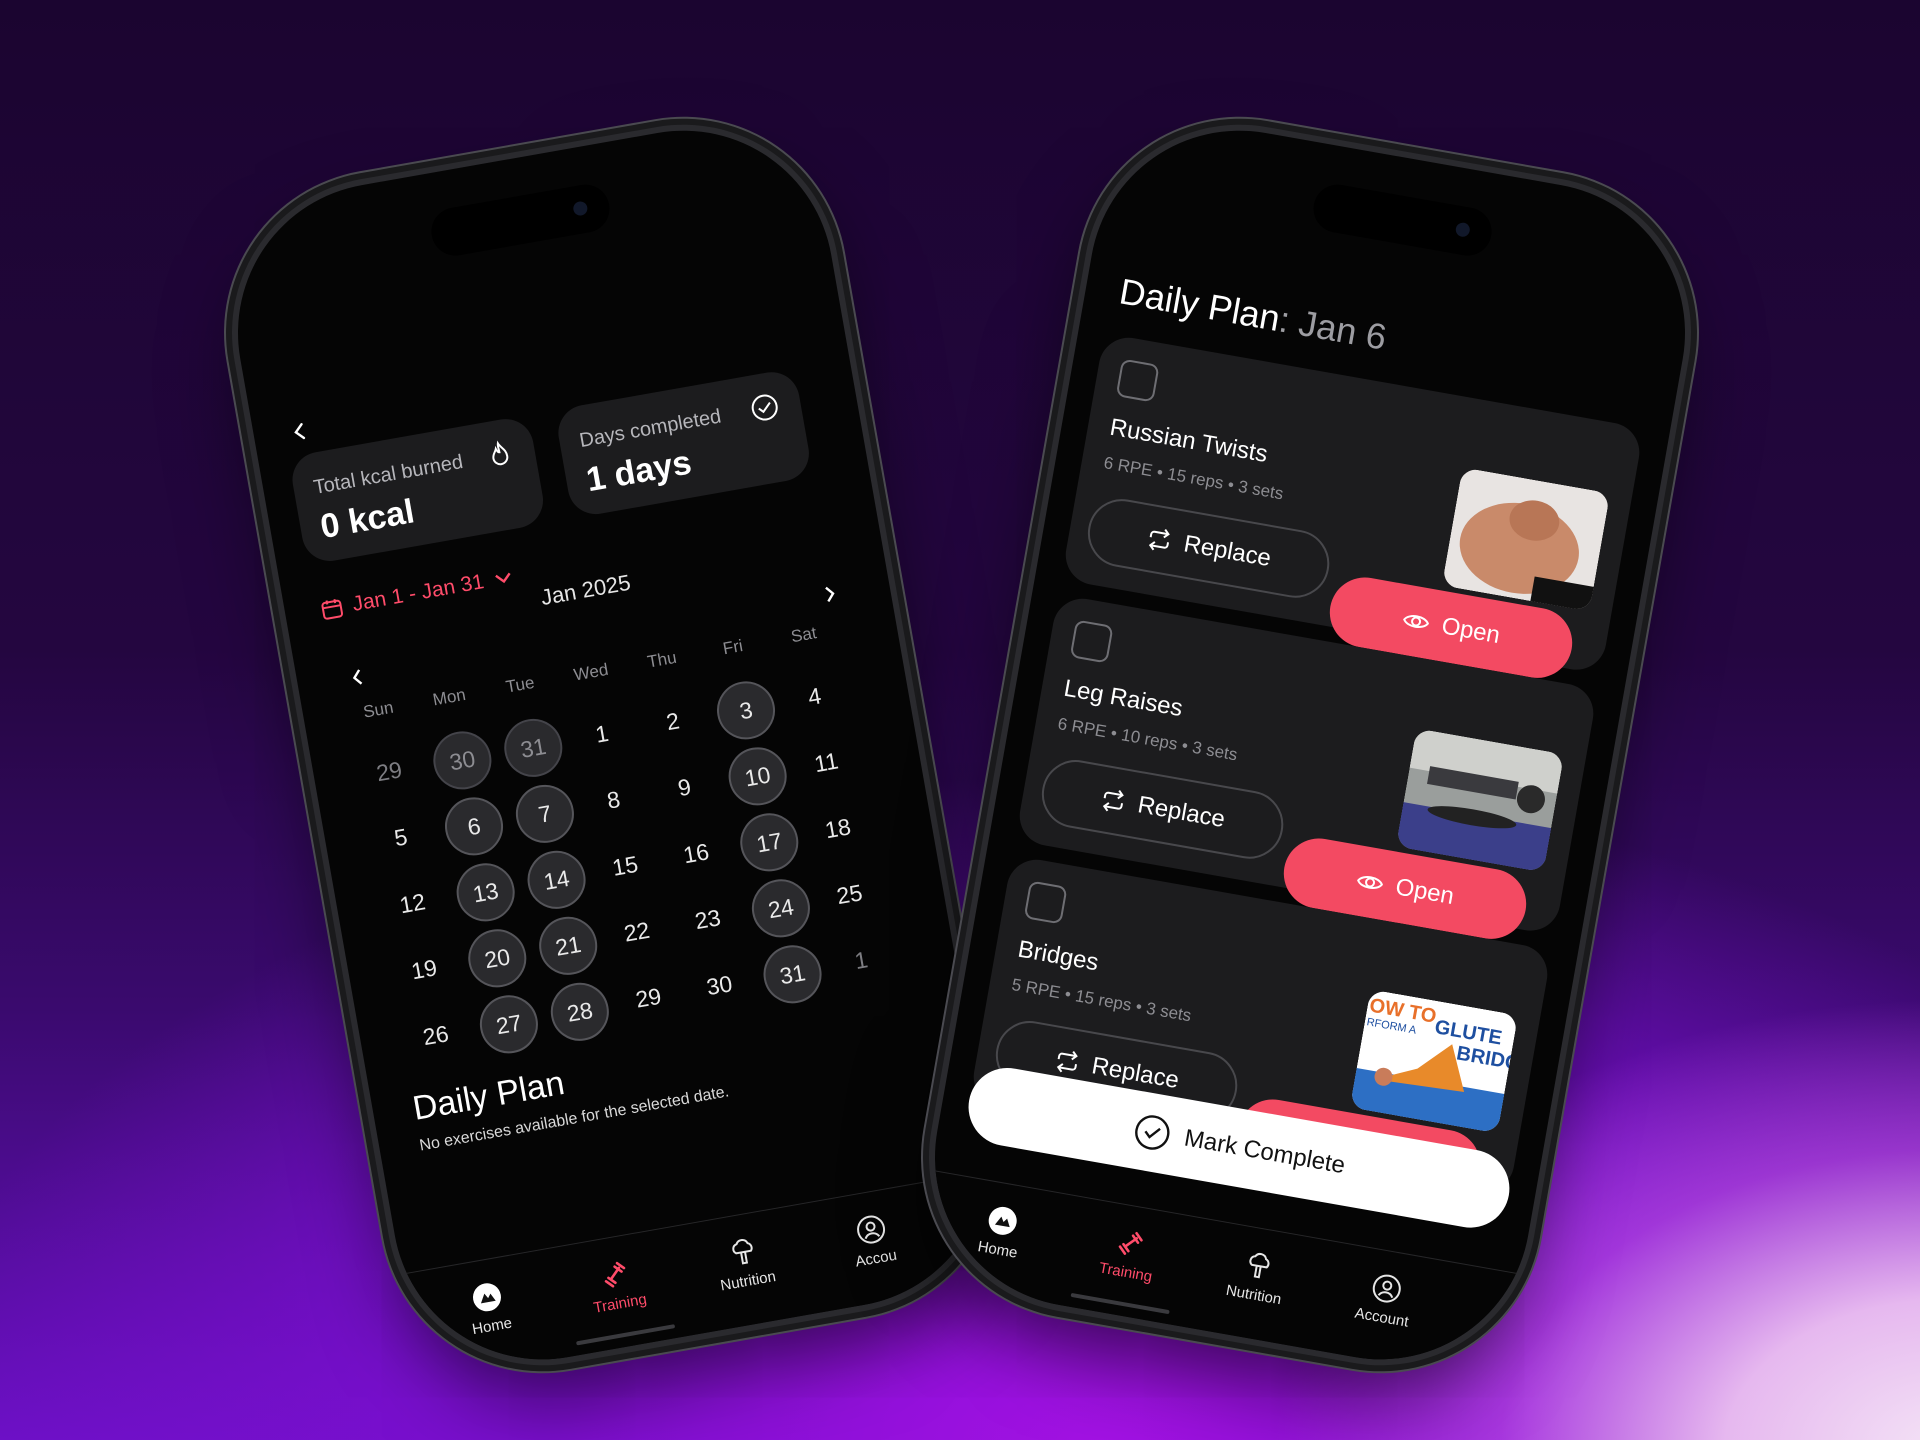  Describe the element at coordinates (673, 721) in the screenshot. I see `calendar-day: 2` at that location.